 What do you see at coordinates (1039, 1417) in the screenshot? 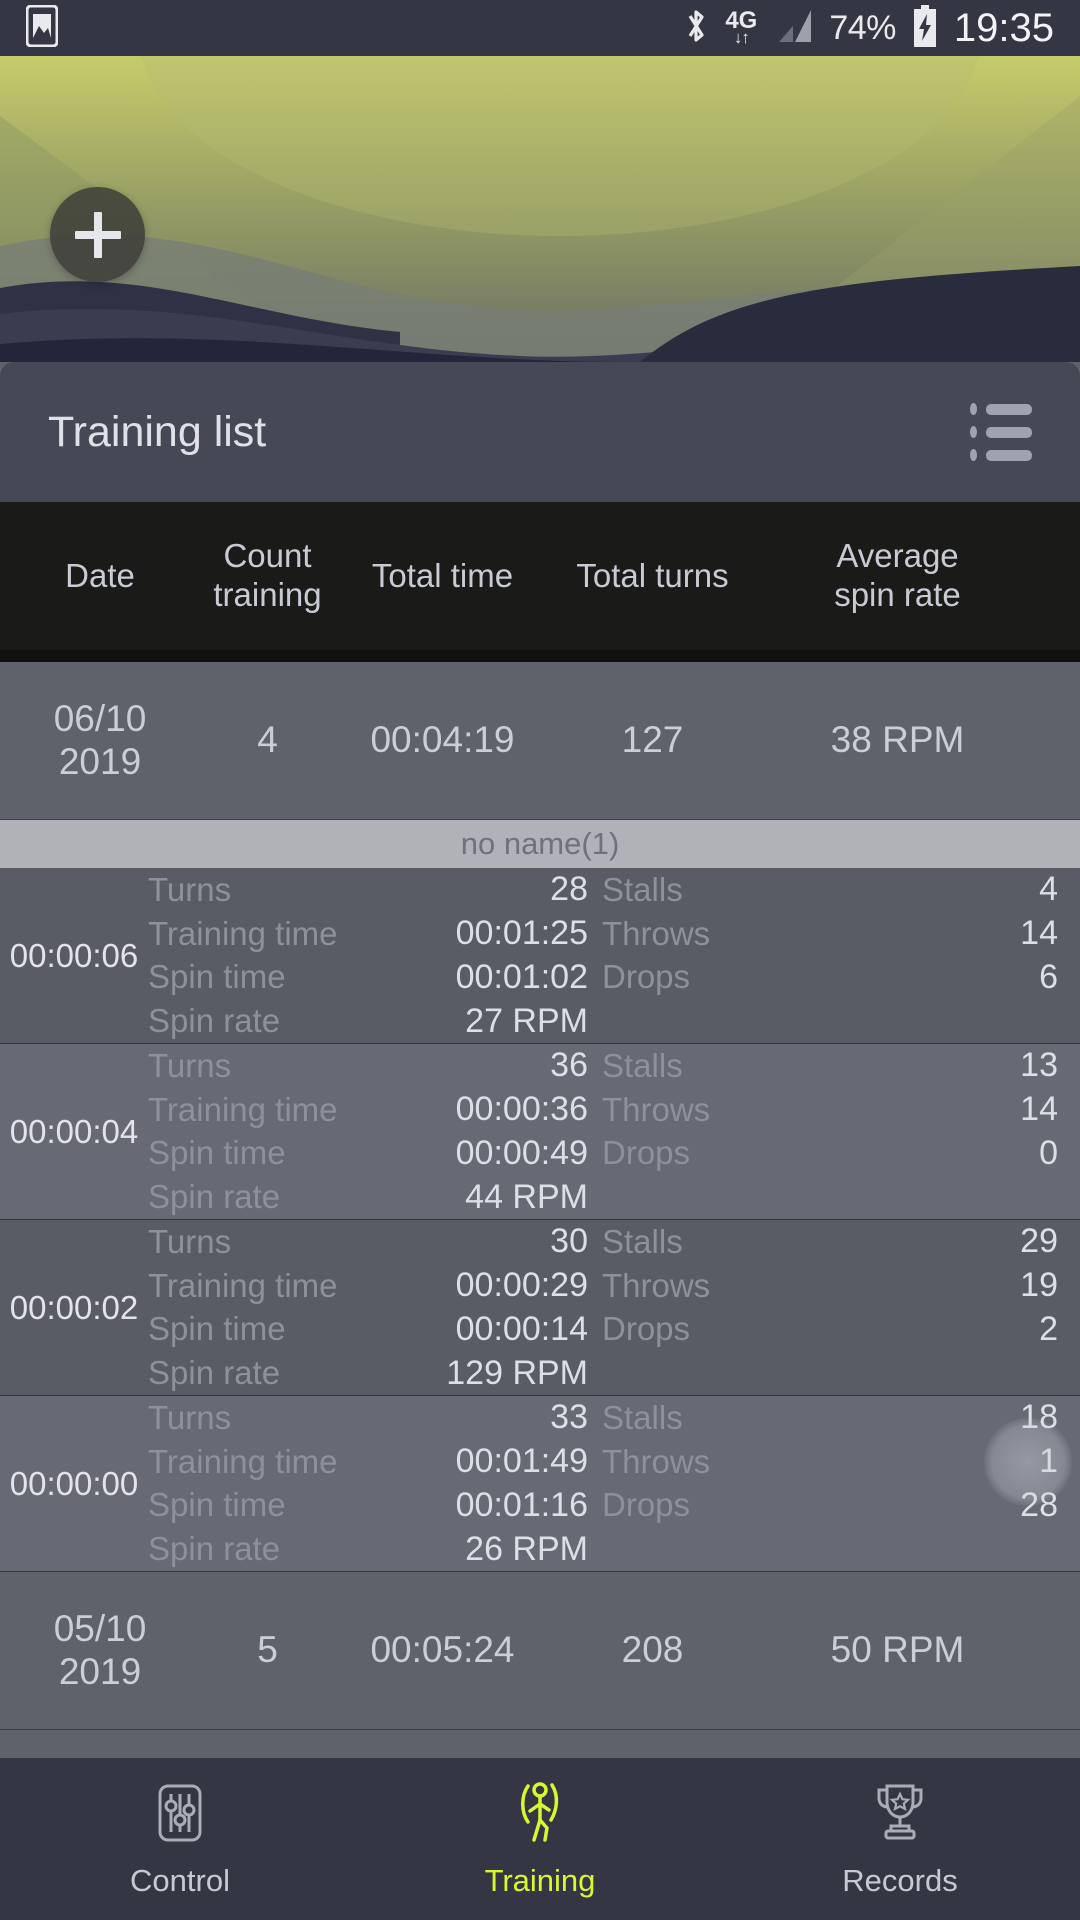
I see `value-stalls: 18` at bounding box center [1039, 1417].